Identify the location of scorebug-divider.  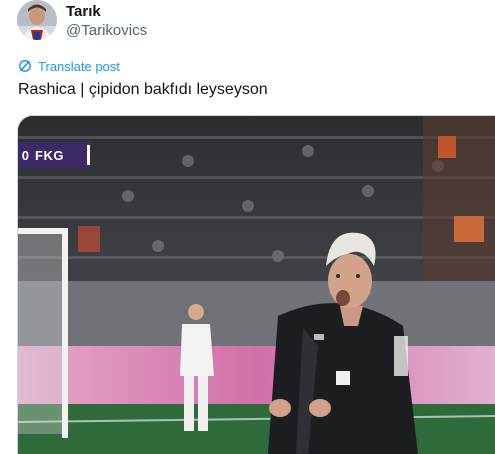
(88, 155).